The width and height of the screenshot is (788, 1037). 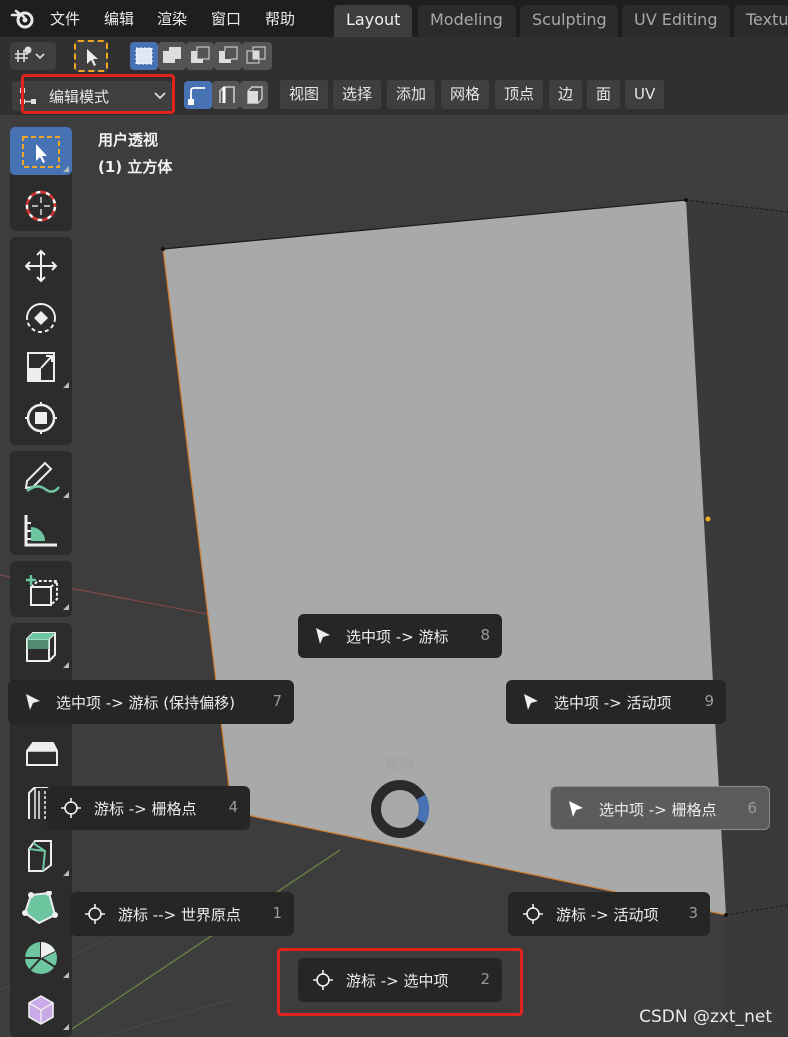 I want to click on menu-uv: UV, so click(x=645, y=94).